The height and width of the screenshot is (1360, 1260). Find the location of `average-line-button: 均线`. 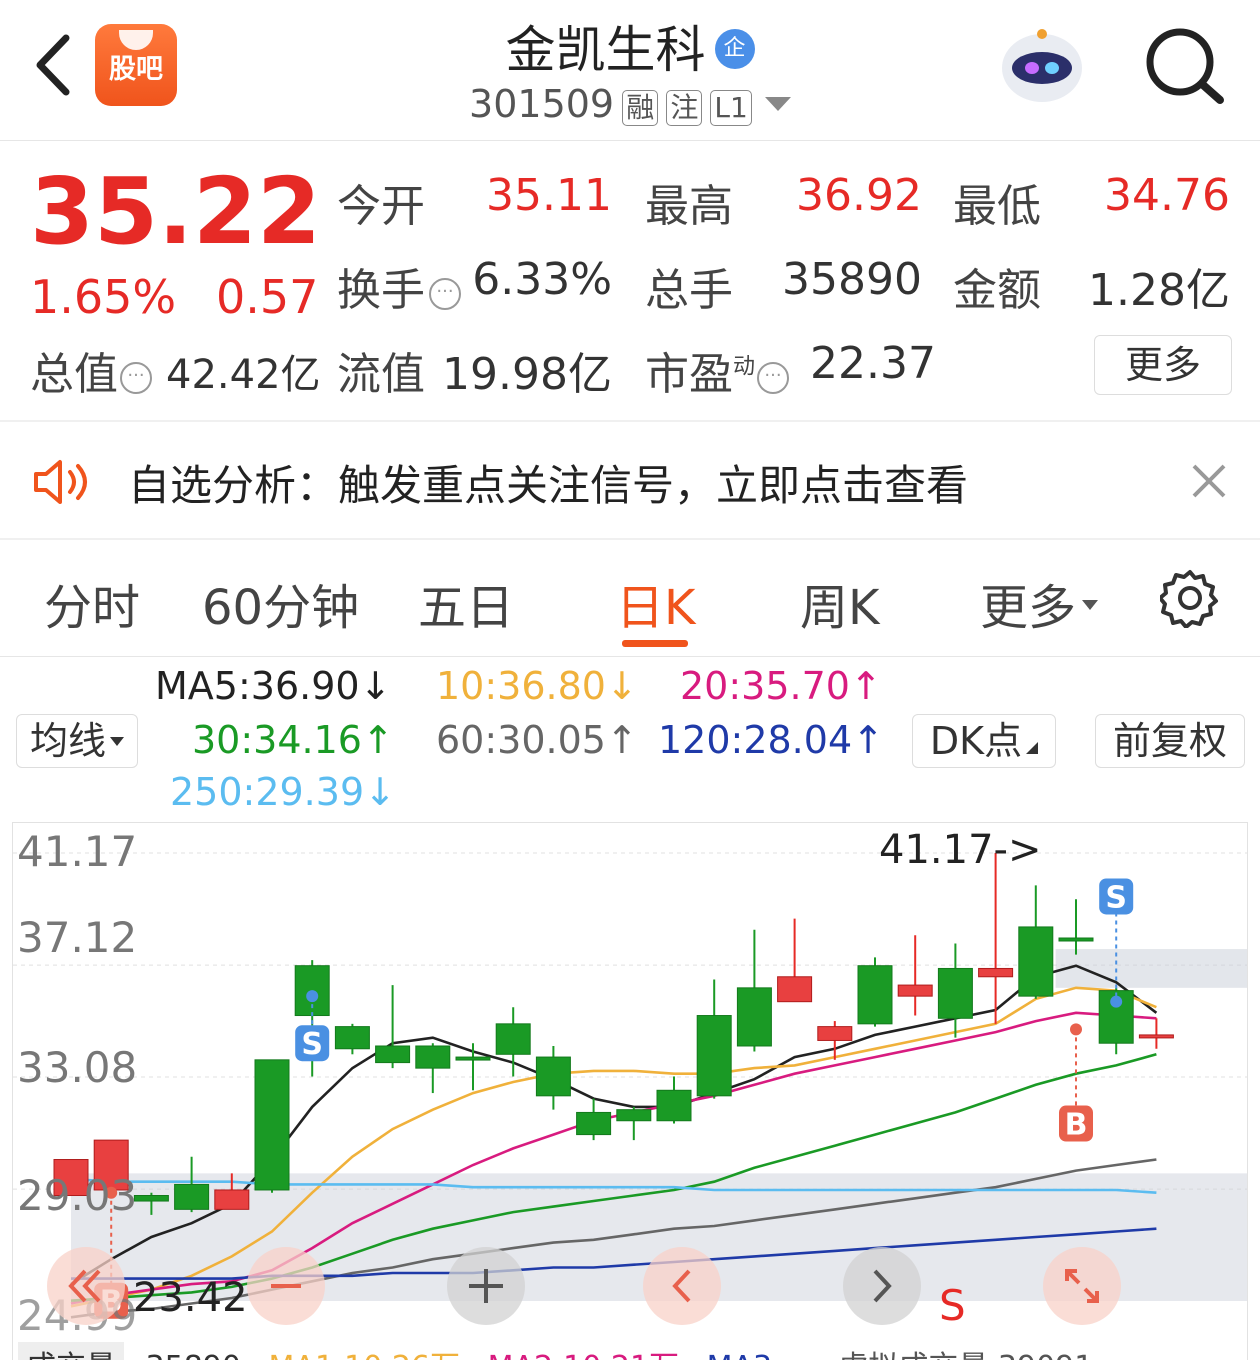

average-line-button: 均线 is located at coordinates (77, 741).